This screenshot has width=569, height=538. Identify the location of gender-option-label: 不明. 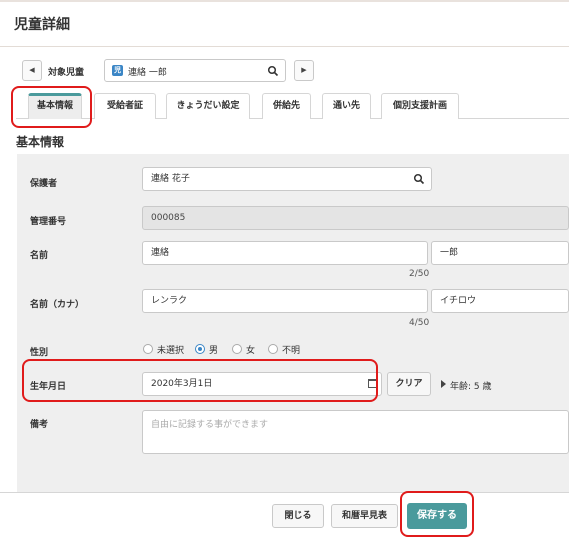
(291, 351).